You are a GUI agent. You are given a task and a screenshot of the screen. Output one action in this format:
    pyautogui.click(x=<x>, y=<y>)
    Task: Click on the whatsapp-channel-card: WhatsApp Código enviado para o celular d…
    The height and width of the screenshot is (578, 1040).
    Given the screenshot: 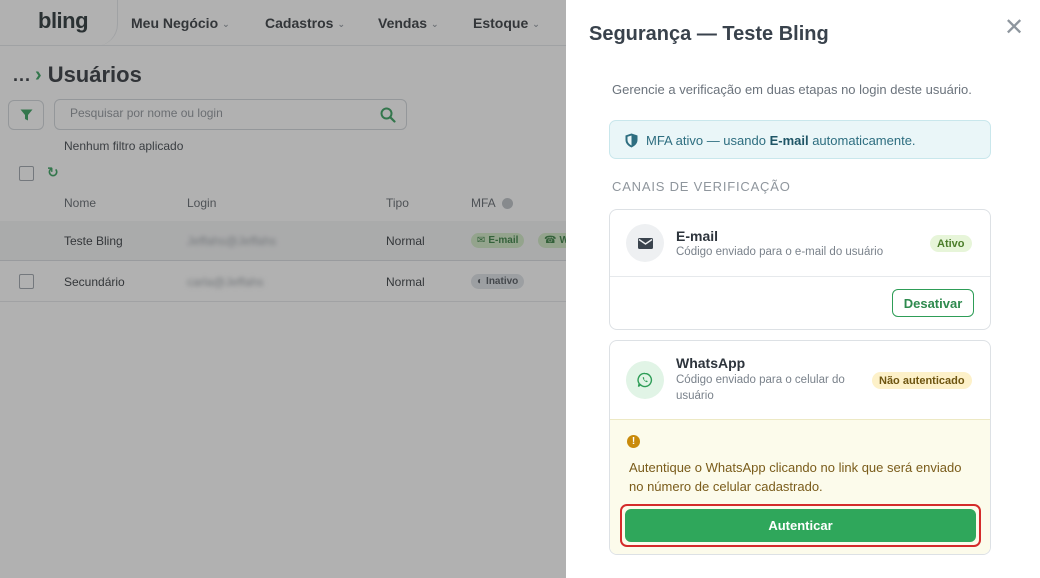 What is the action you would take?
    pyautogui.click(x=800, y=447)
    